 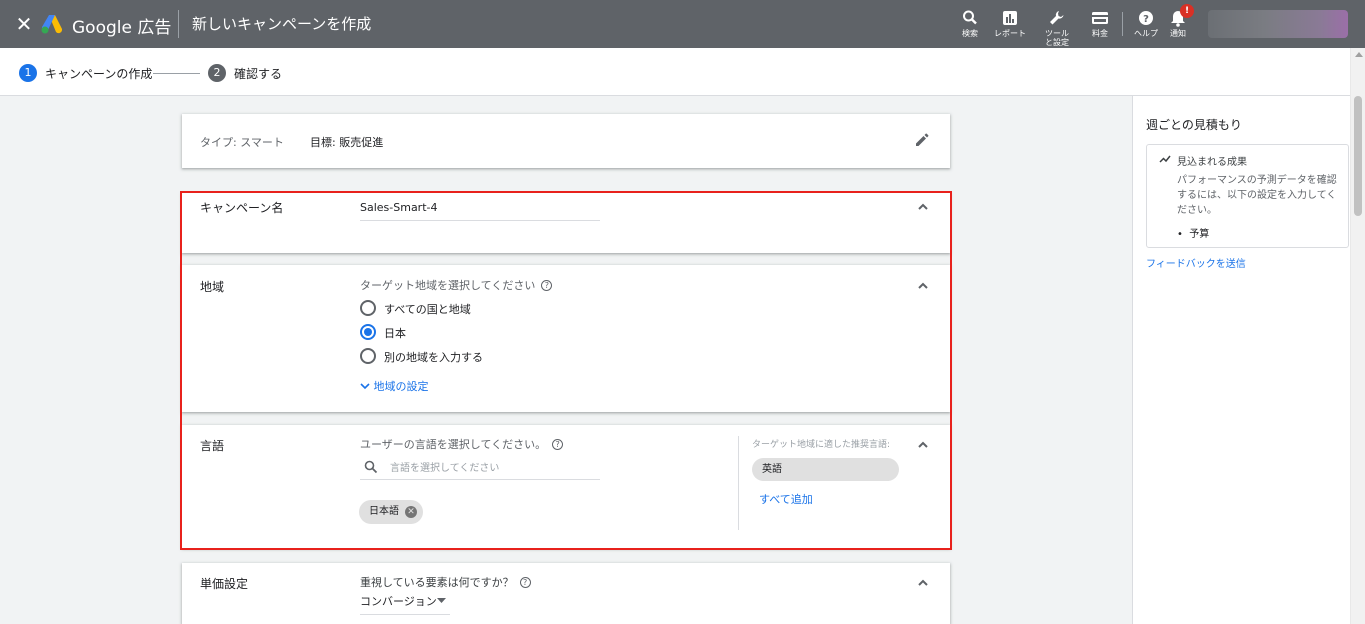 I want to click on scrollbar-thumb, so click(x=1358, y=156).